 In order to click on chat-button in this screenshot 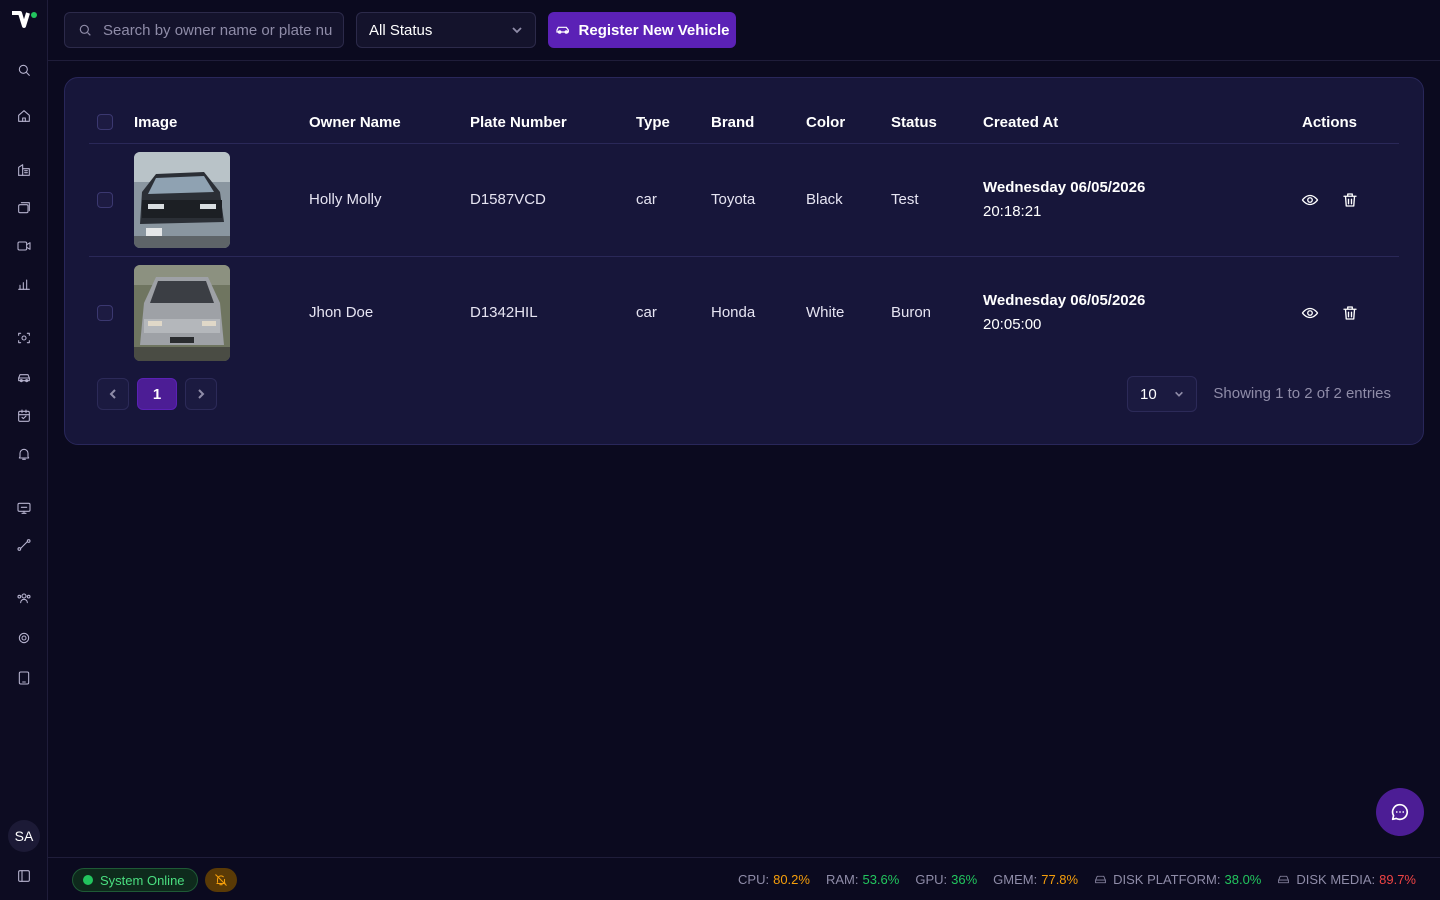, I will do `click(1400, 812)`.